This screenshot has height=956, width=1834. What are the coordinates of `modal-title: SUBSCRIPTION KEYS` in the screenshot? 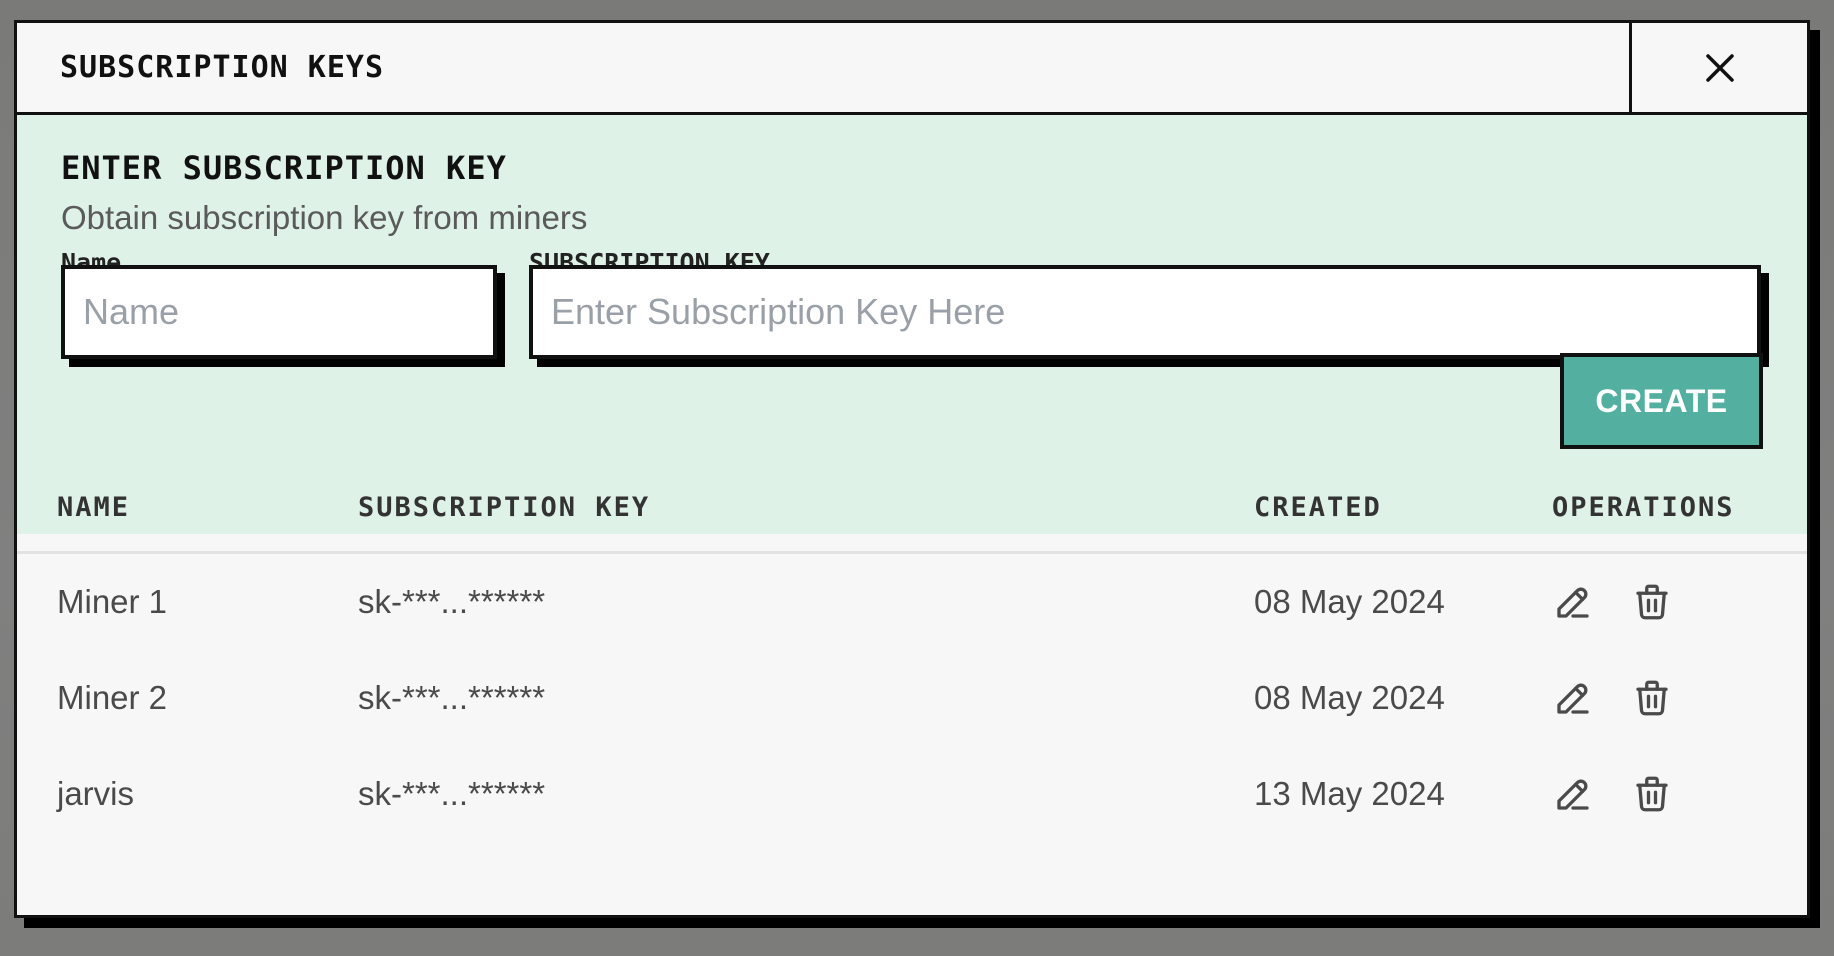 It's located at (222, 67).